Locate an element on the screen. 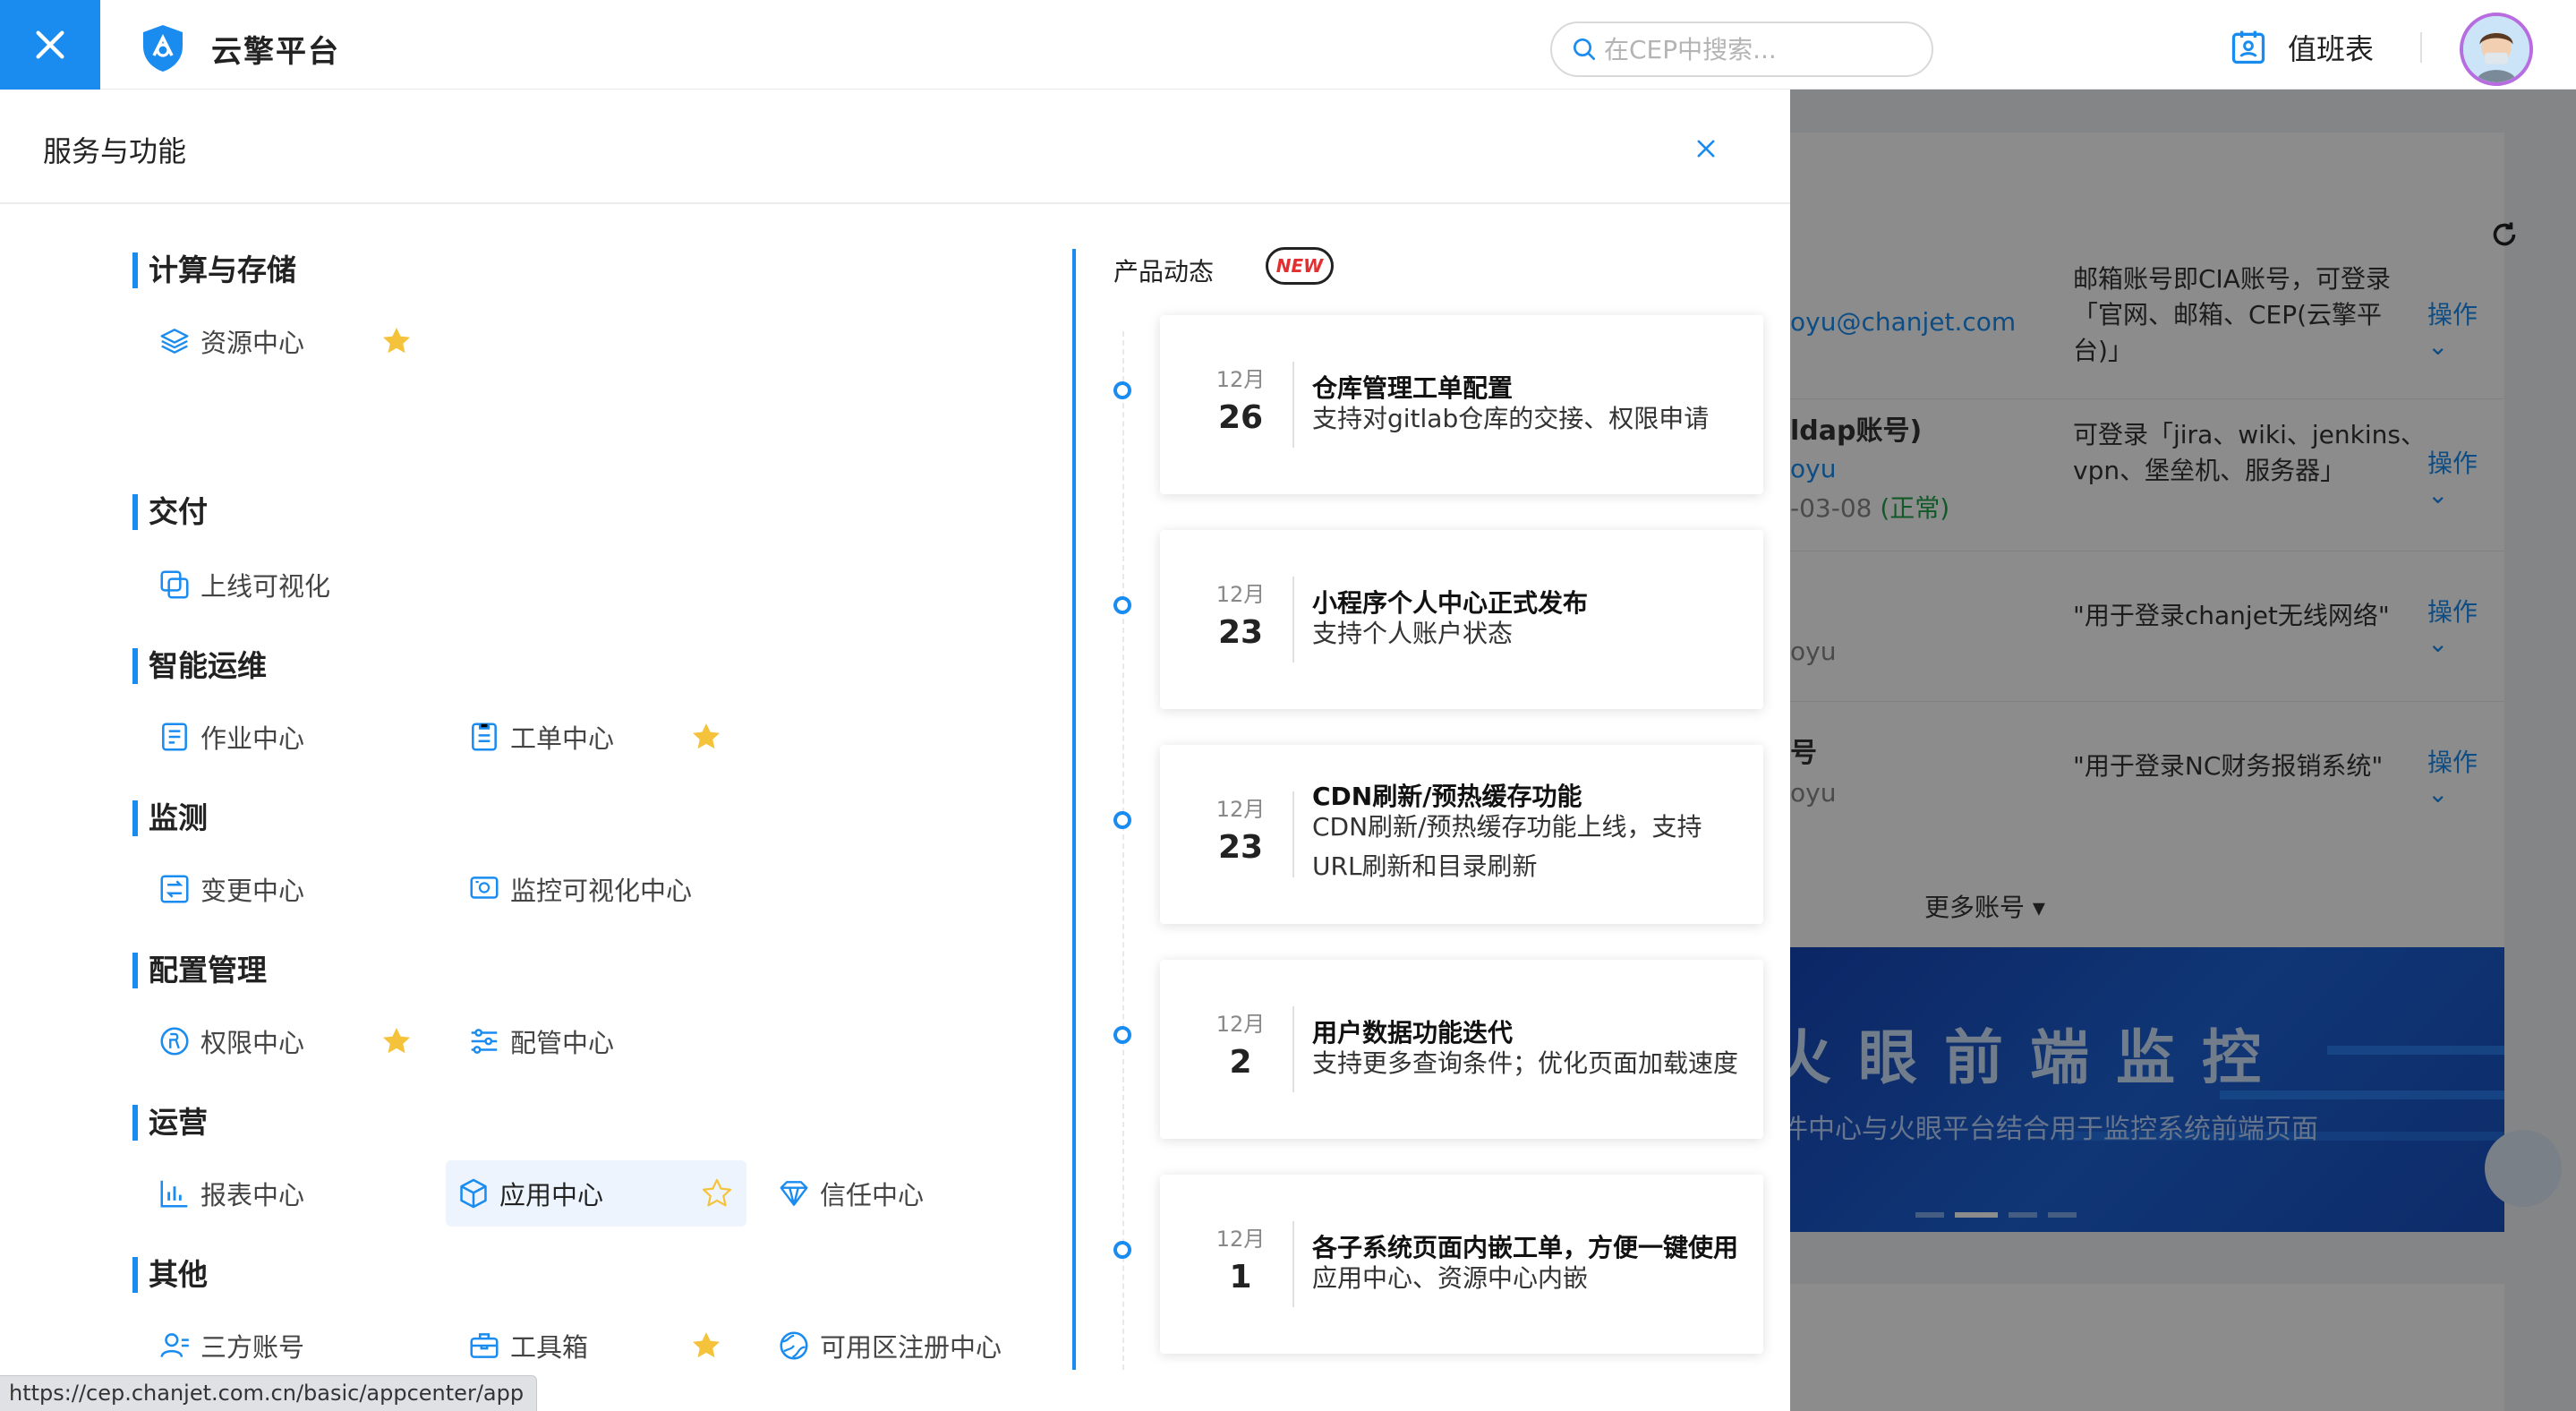 This screenshot has width=2576, height=1411. service-label: 可用区注册中心 is located at coordinates (911, 1347).